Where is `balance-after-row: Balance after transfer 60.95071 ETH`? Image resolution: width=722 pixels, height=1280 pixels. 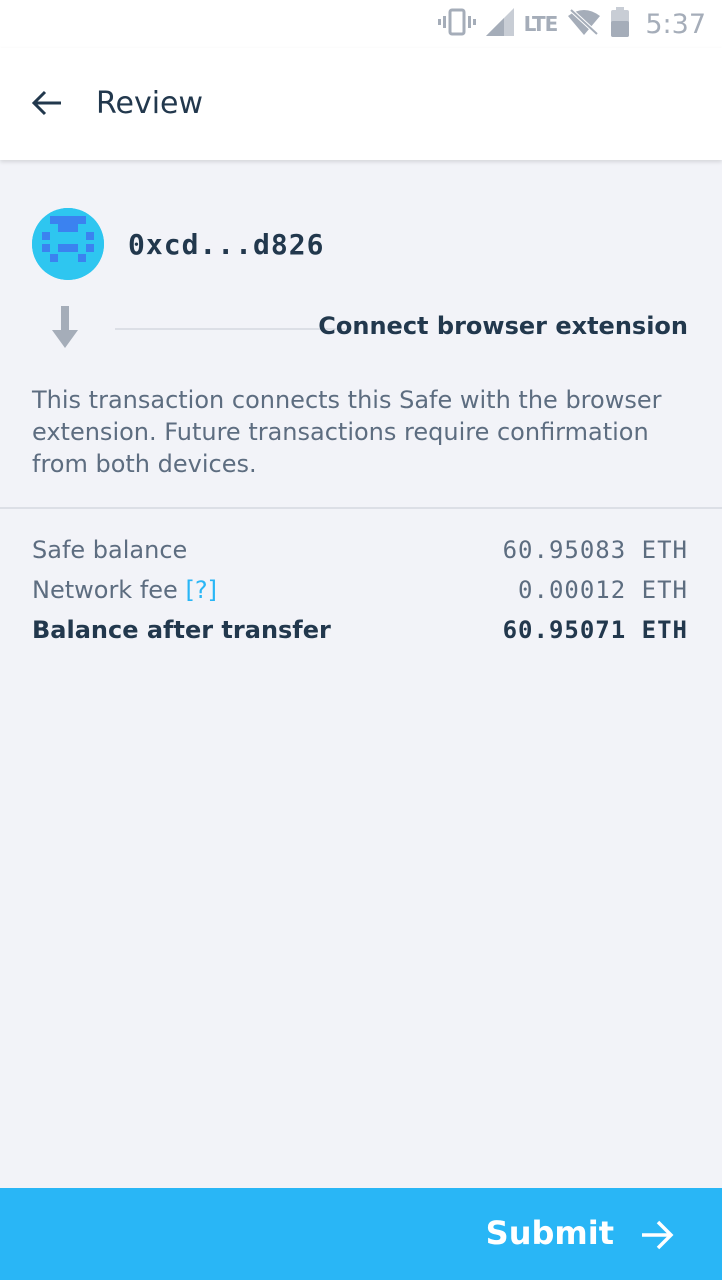
balance-after-row: Balance after transfer 60.95071 ETH is located at coordinates (360, 630).